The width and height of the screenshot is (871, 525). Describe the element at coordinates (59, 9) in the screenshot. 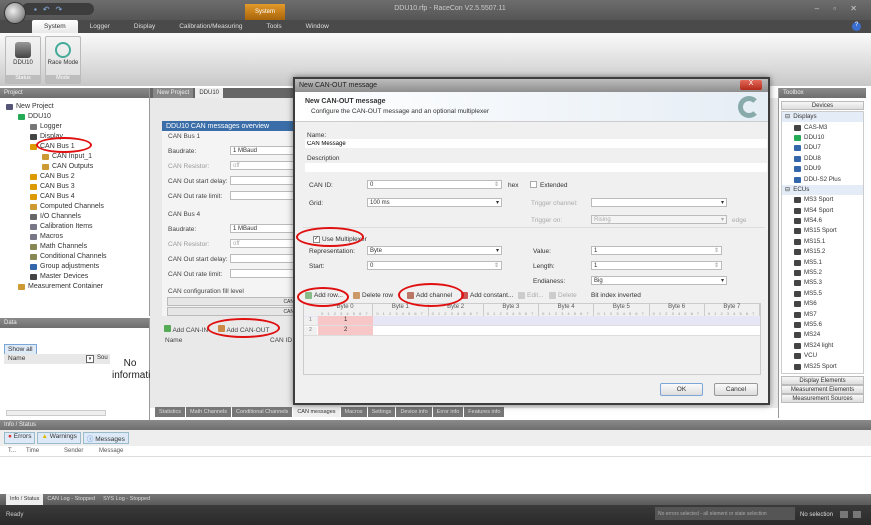

I see `redo-icon: ↷` at that location.